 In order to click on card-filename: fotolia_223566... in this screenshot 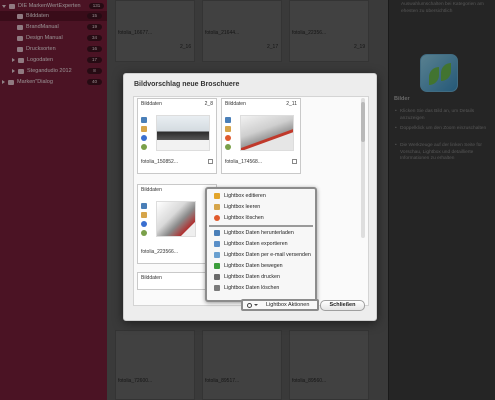, I will do `click(159, 252)`.